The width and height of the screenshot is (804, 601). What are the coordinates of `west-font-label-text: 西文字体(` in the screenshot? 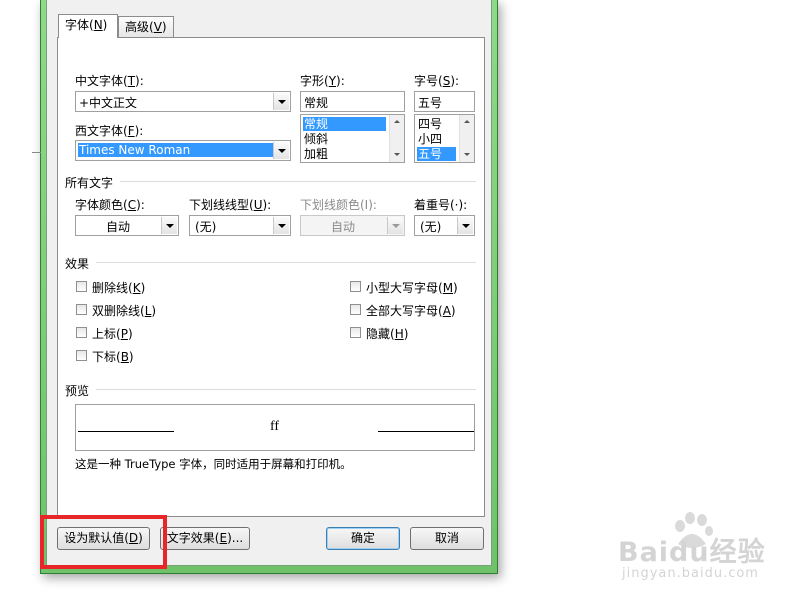 It's located at (101, 131).